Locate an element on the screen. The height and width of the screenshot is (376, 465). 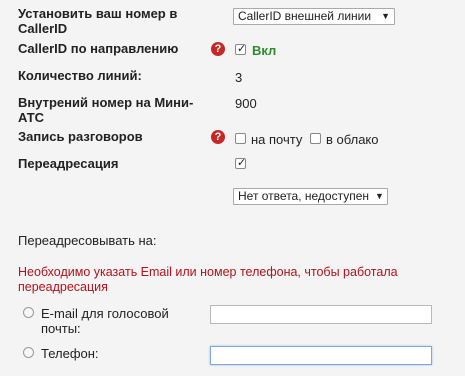
phone-label: Телефон: is located at coordinates (70, 353).